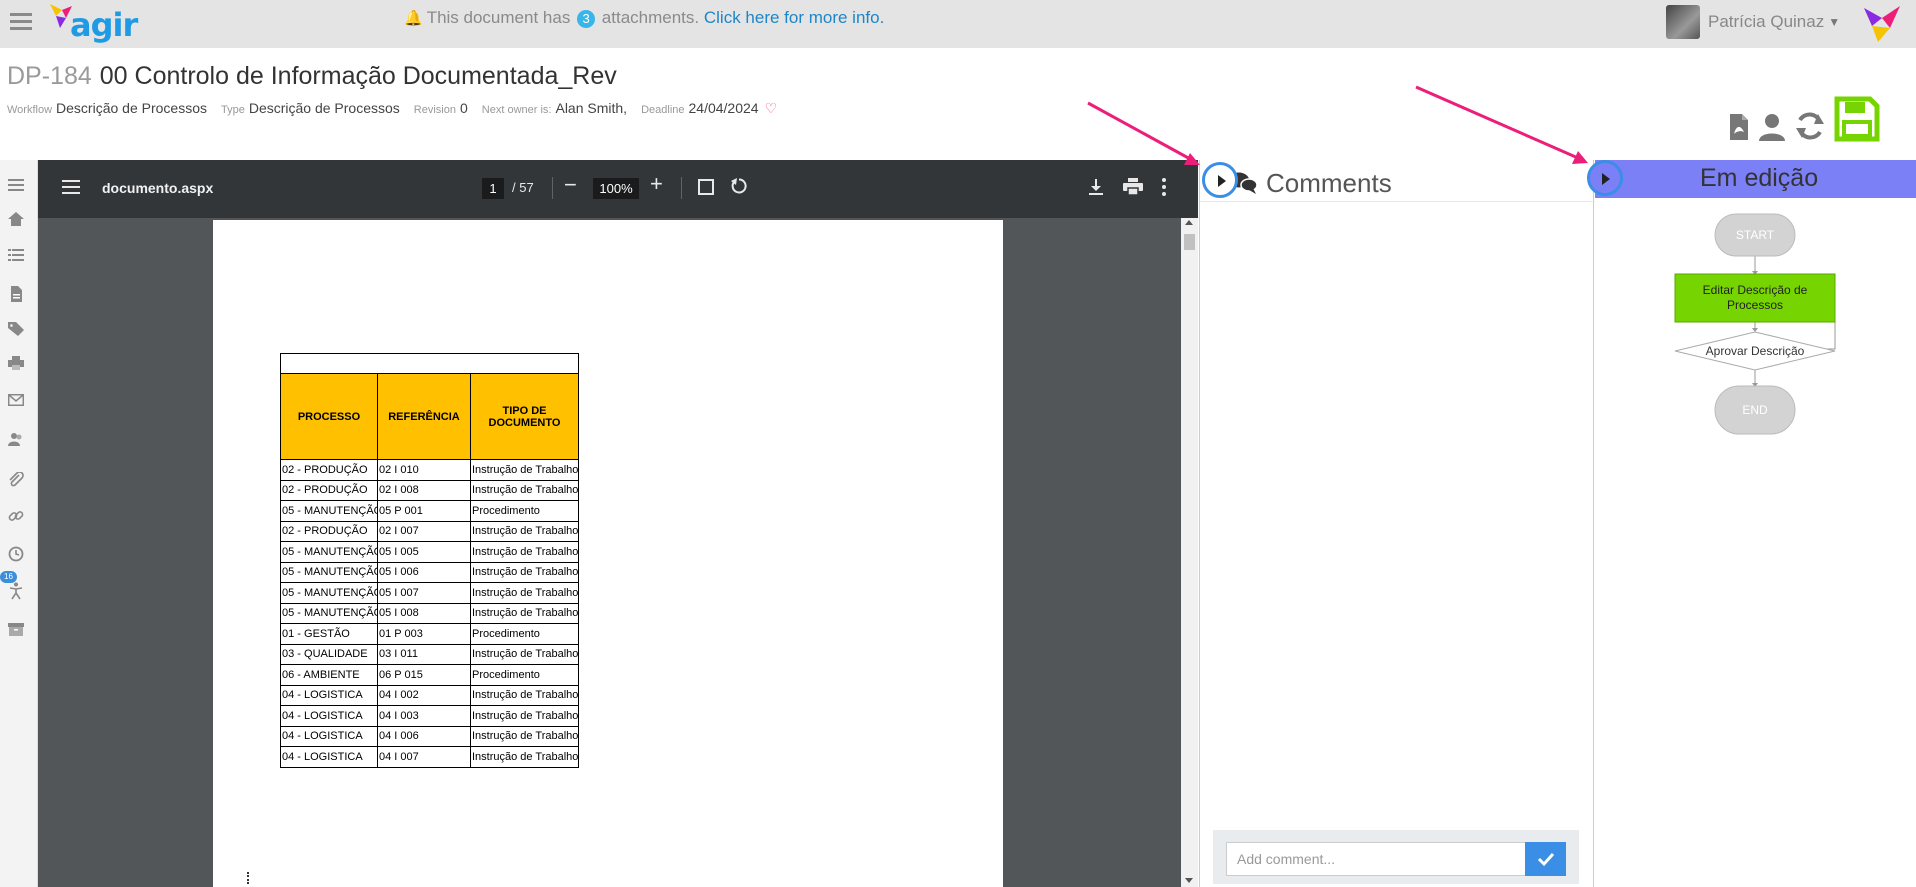  I want to click on revision-label: Revision, so click(434, 110).